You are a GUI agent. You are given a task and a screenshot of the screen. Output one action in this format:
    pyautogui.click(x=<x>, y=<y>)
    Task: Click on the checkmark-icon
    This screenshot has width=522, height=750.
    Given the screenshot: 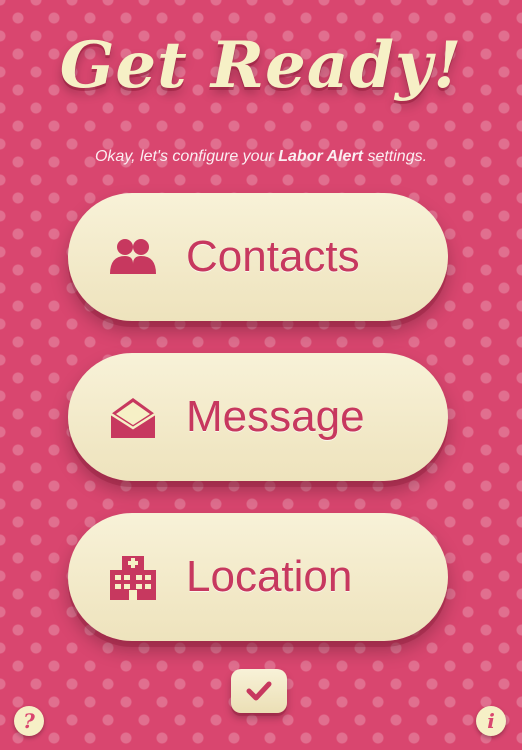 What is the action you would take?
    pyautogui.click(x=259, y=691)
    